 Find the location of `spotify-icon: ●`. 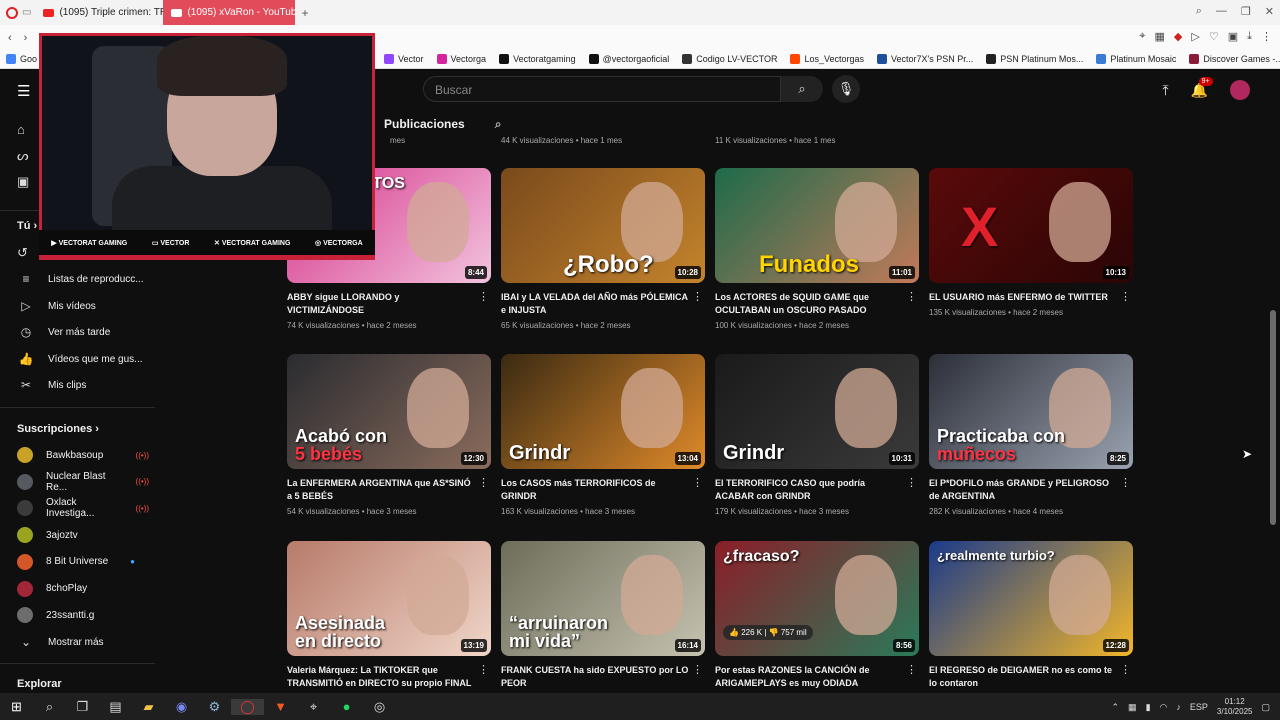

spotify-icon: ● is located at coordinates (346, 706).